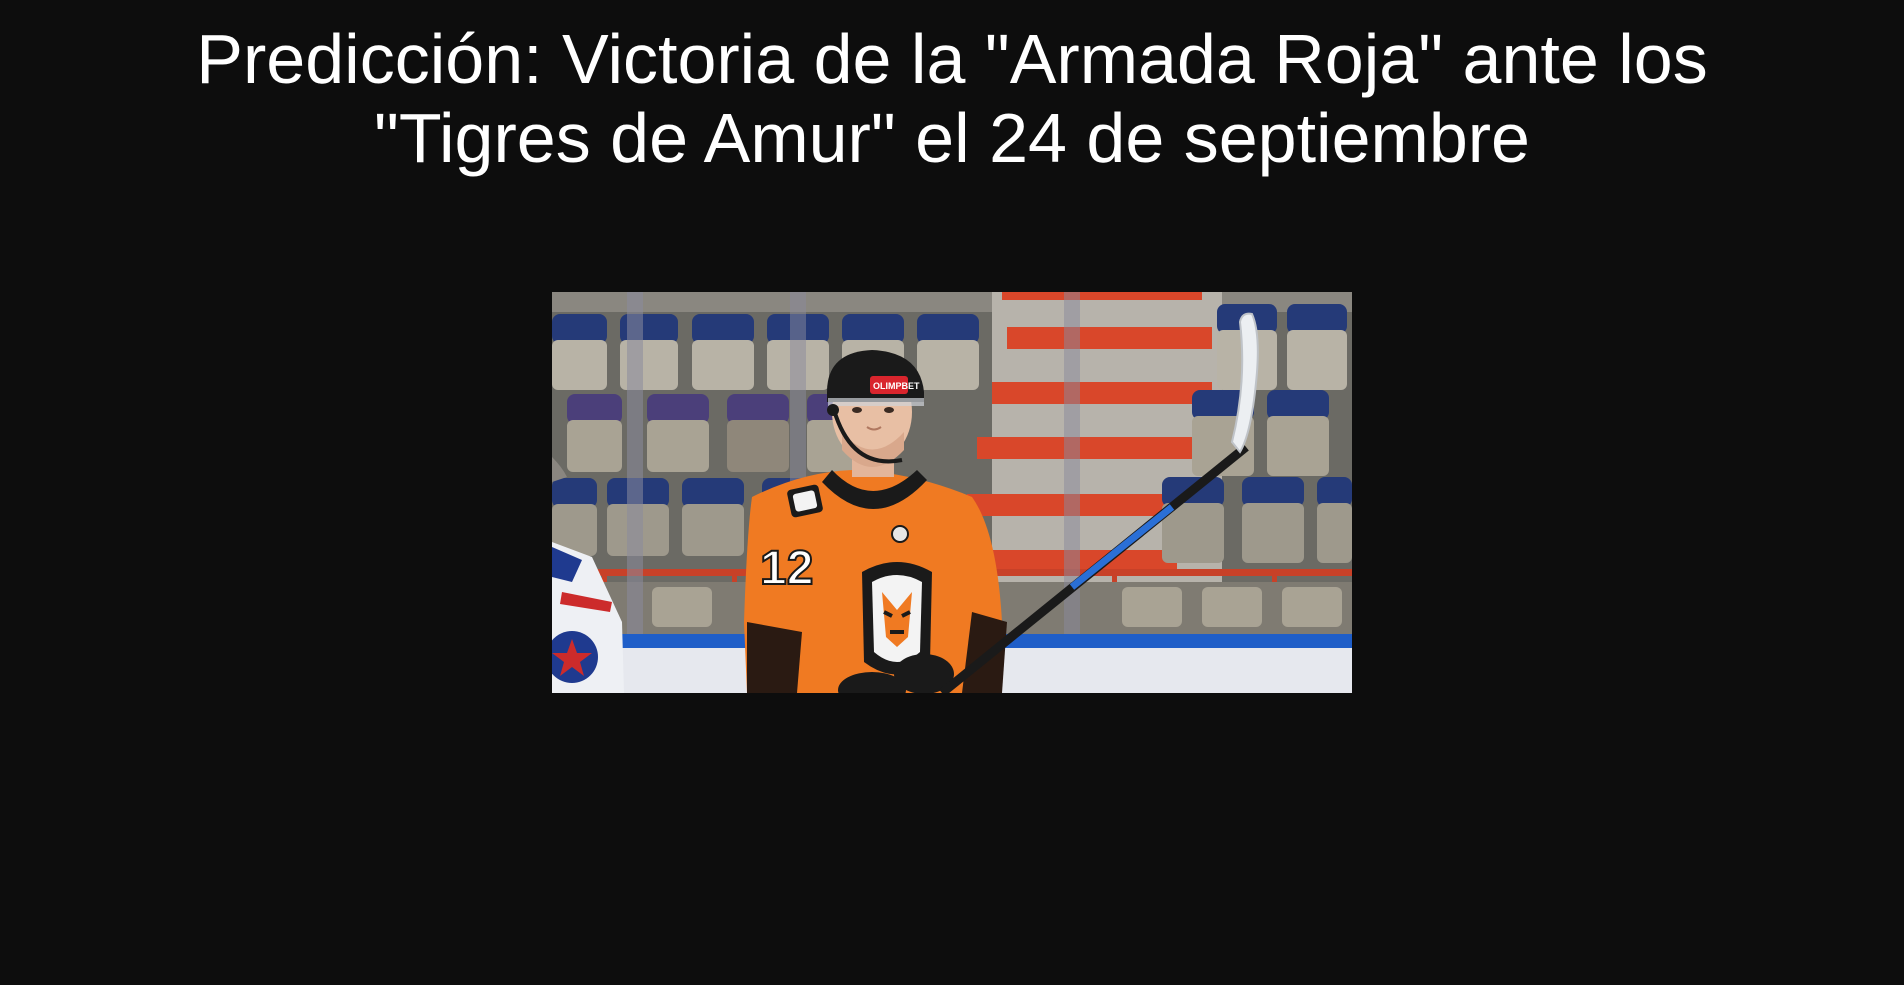 The height and width of the screenshot is (985, 1904). What do you see at coordinates (786, 568) in the screenshot?
I see `svg-text: 12` at bounding box center [786, 568].